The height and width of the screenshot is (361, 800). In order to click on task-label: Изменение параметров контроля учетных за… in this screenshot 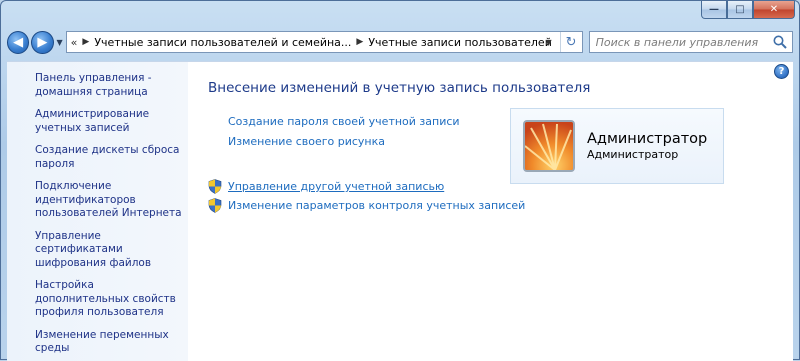, I will do `click(377, 205)`.